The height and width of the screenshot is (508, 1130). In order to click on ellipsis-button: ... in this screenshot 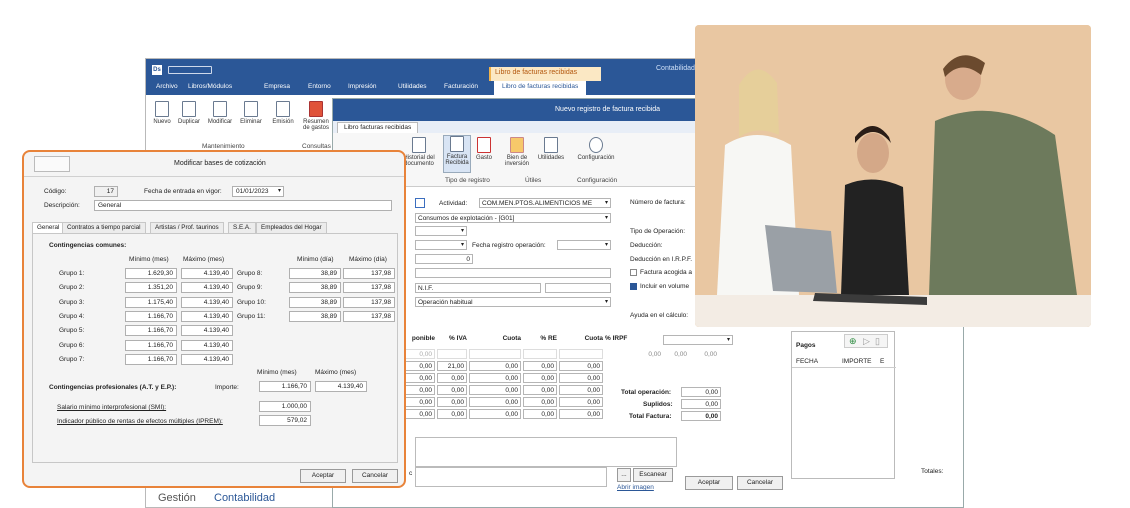, I will do `click(624, 475)`.